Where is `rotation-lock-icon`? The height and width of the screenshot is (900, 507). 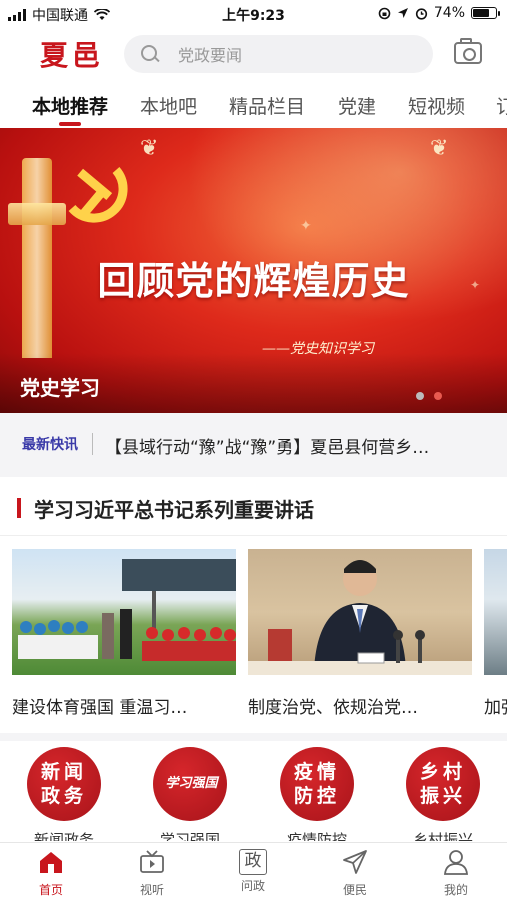 rotation-lock-icon is located at coordinates (384, 13).